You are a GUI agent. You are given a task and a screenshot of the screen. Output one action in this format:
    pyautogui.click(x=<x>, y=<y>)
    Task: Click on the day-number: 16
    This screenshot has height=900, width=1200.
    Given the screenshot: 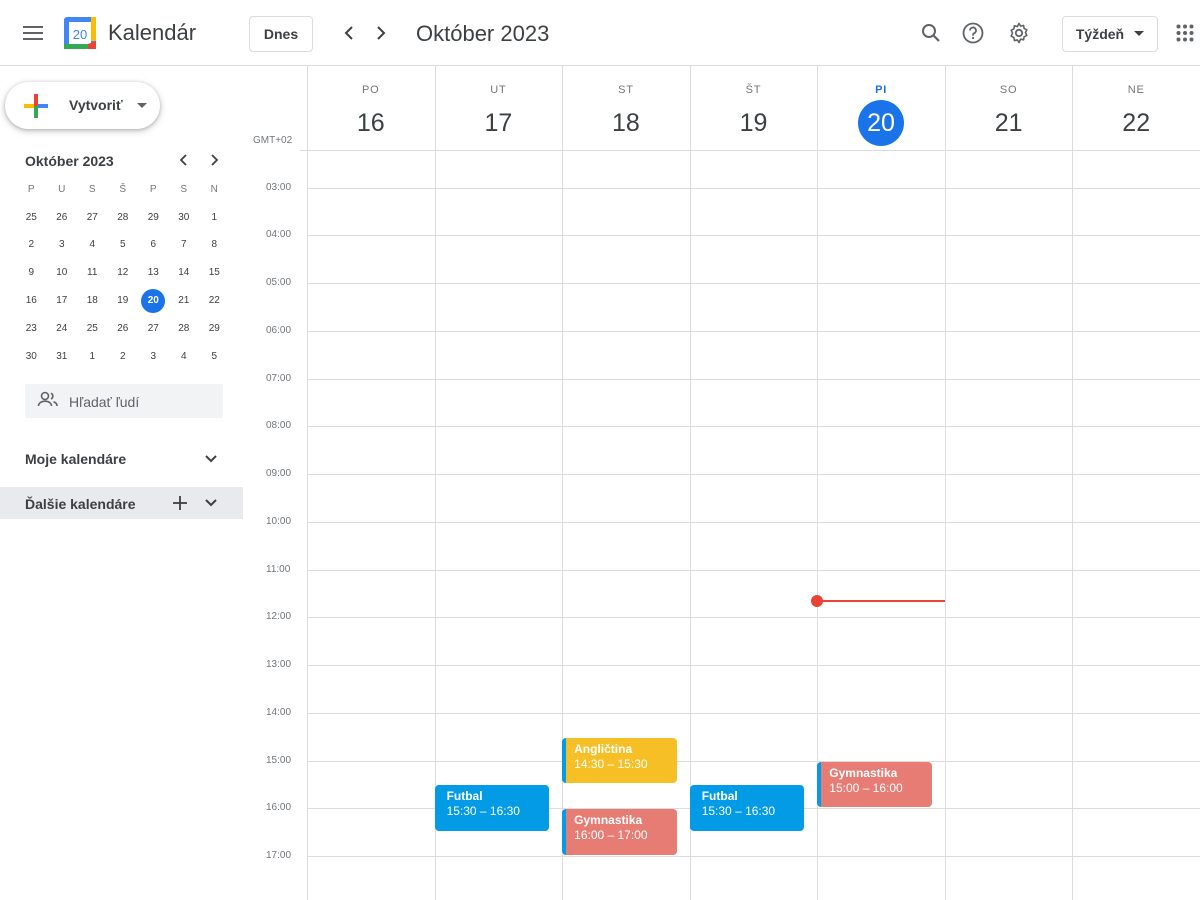 What is the action you would take?
    pyautogui.click(x=371, y=123)
    